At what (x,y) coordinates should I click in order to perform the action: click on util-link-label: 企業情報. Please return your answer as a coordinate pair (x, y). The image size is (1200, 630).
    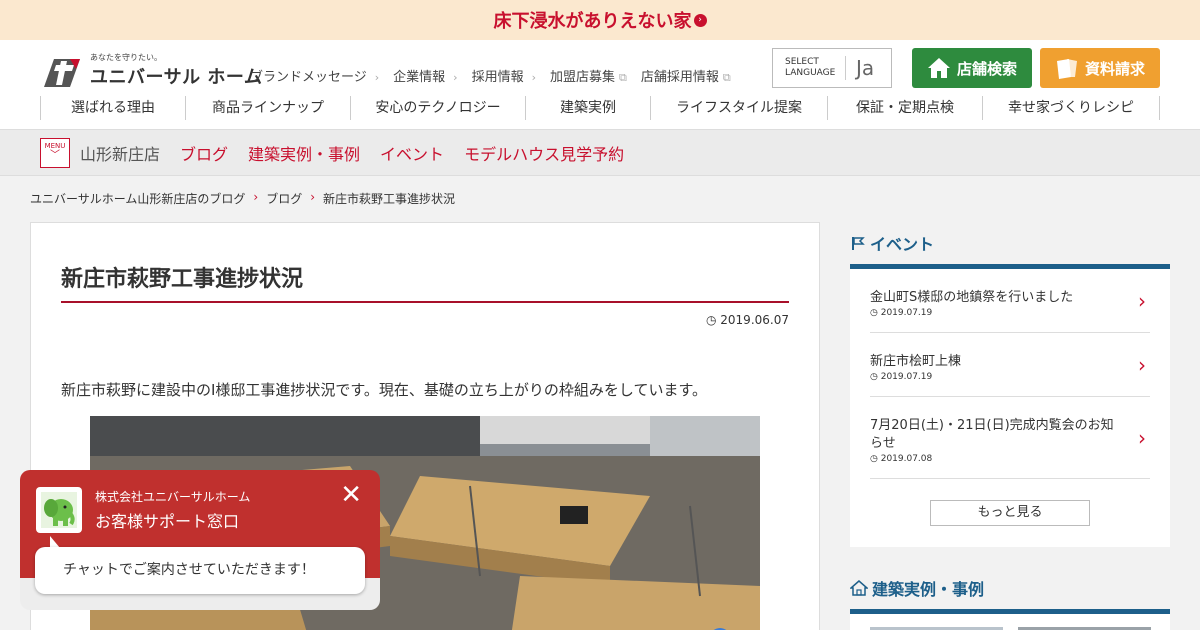
    Looking at the image, I should click on (419, 77).